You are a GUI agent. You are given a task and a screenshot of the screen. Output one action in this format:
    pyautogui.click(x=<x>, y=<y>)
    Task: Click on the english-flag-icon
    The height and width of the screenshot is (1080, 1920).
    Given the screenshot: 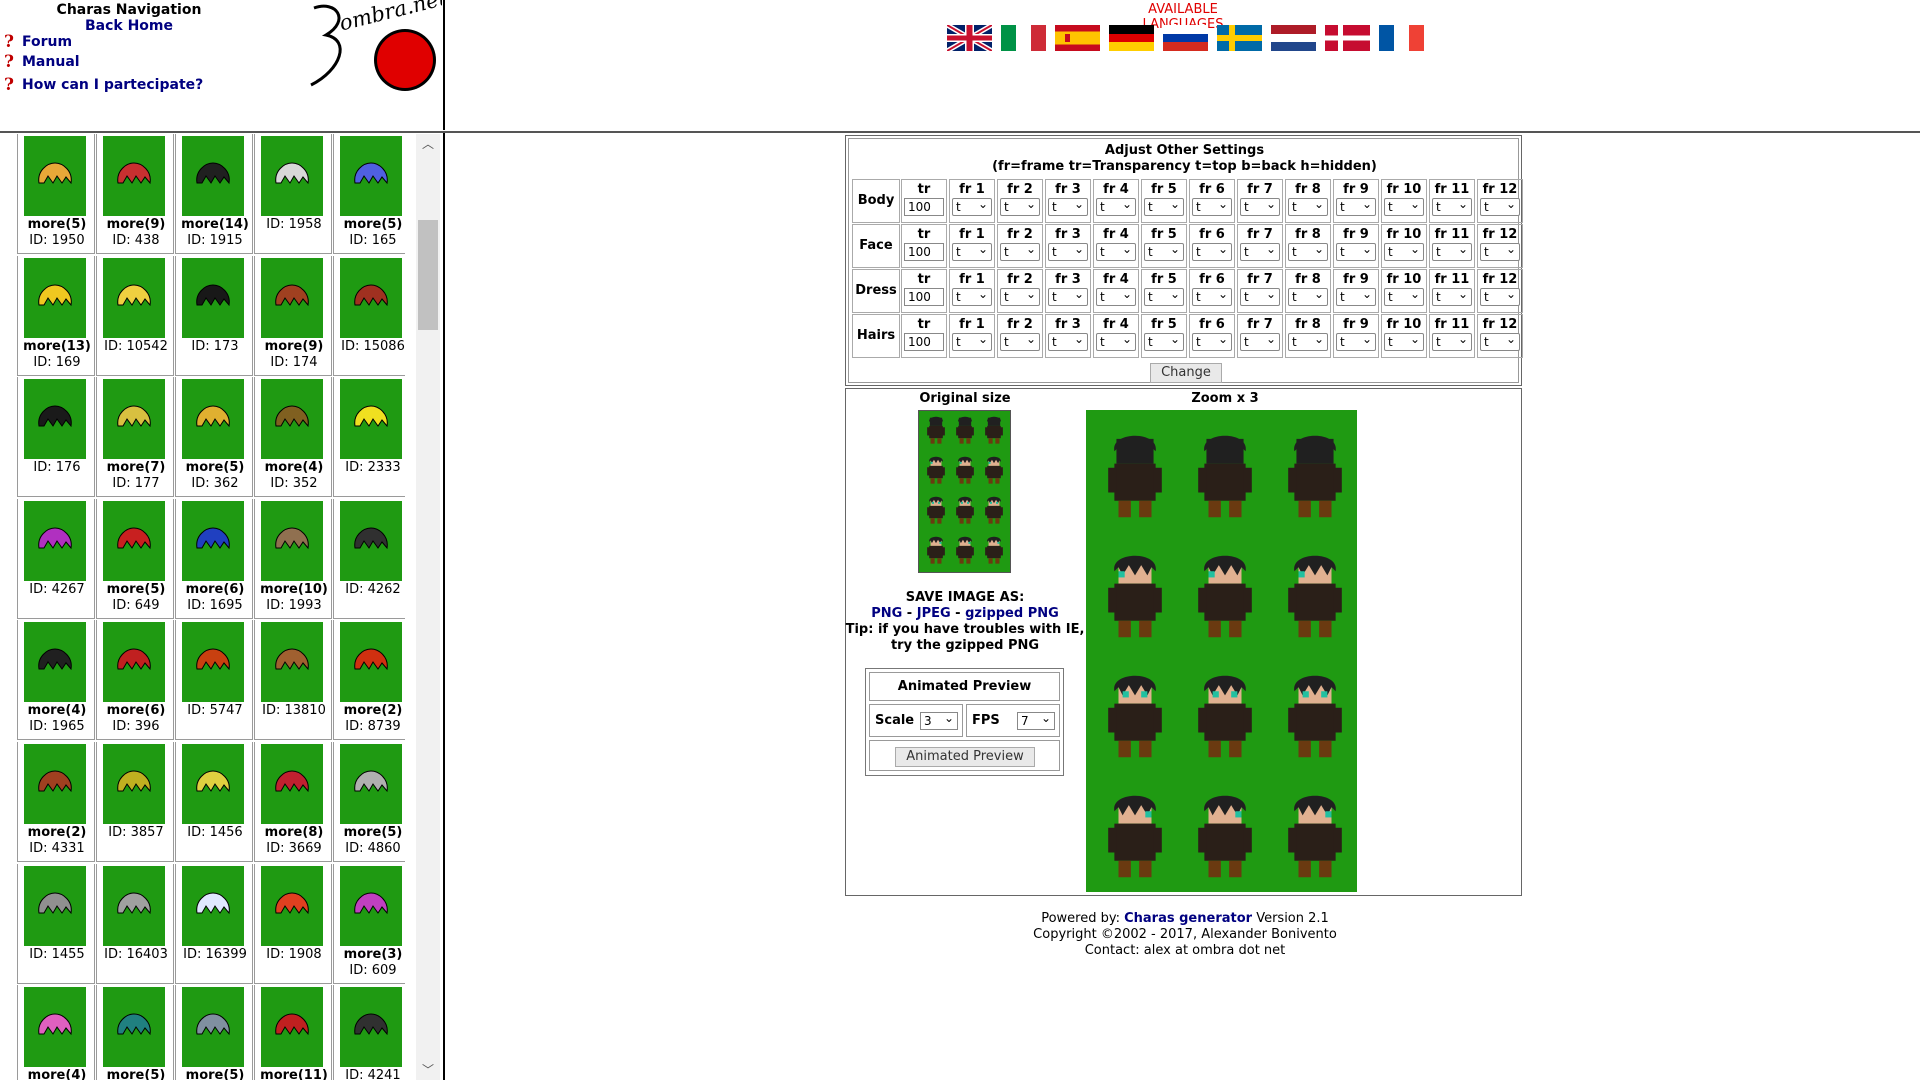 What is the action you would take?
    pyautogui.click(x=969, y=38)
    